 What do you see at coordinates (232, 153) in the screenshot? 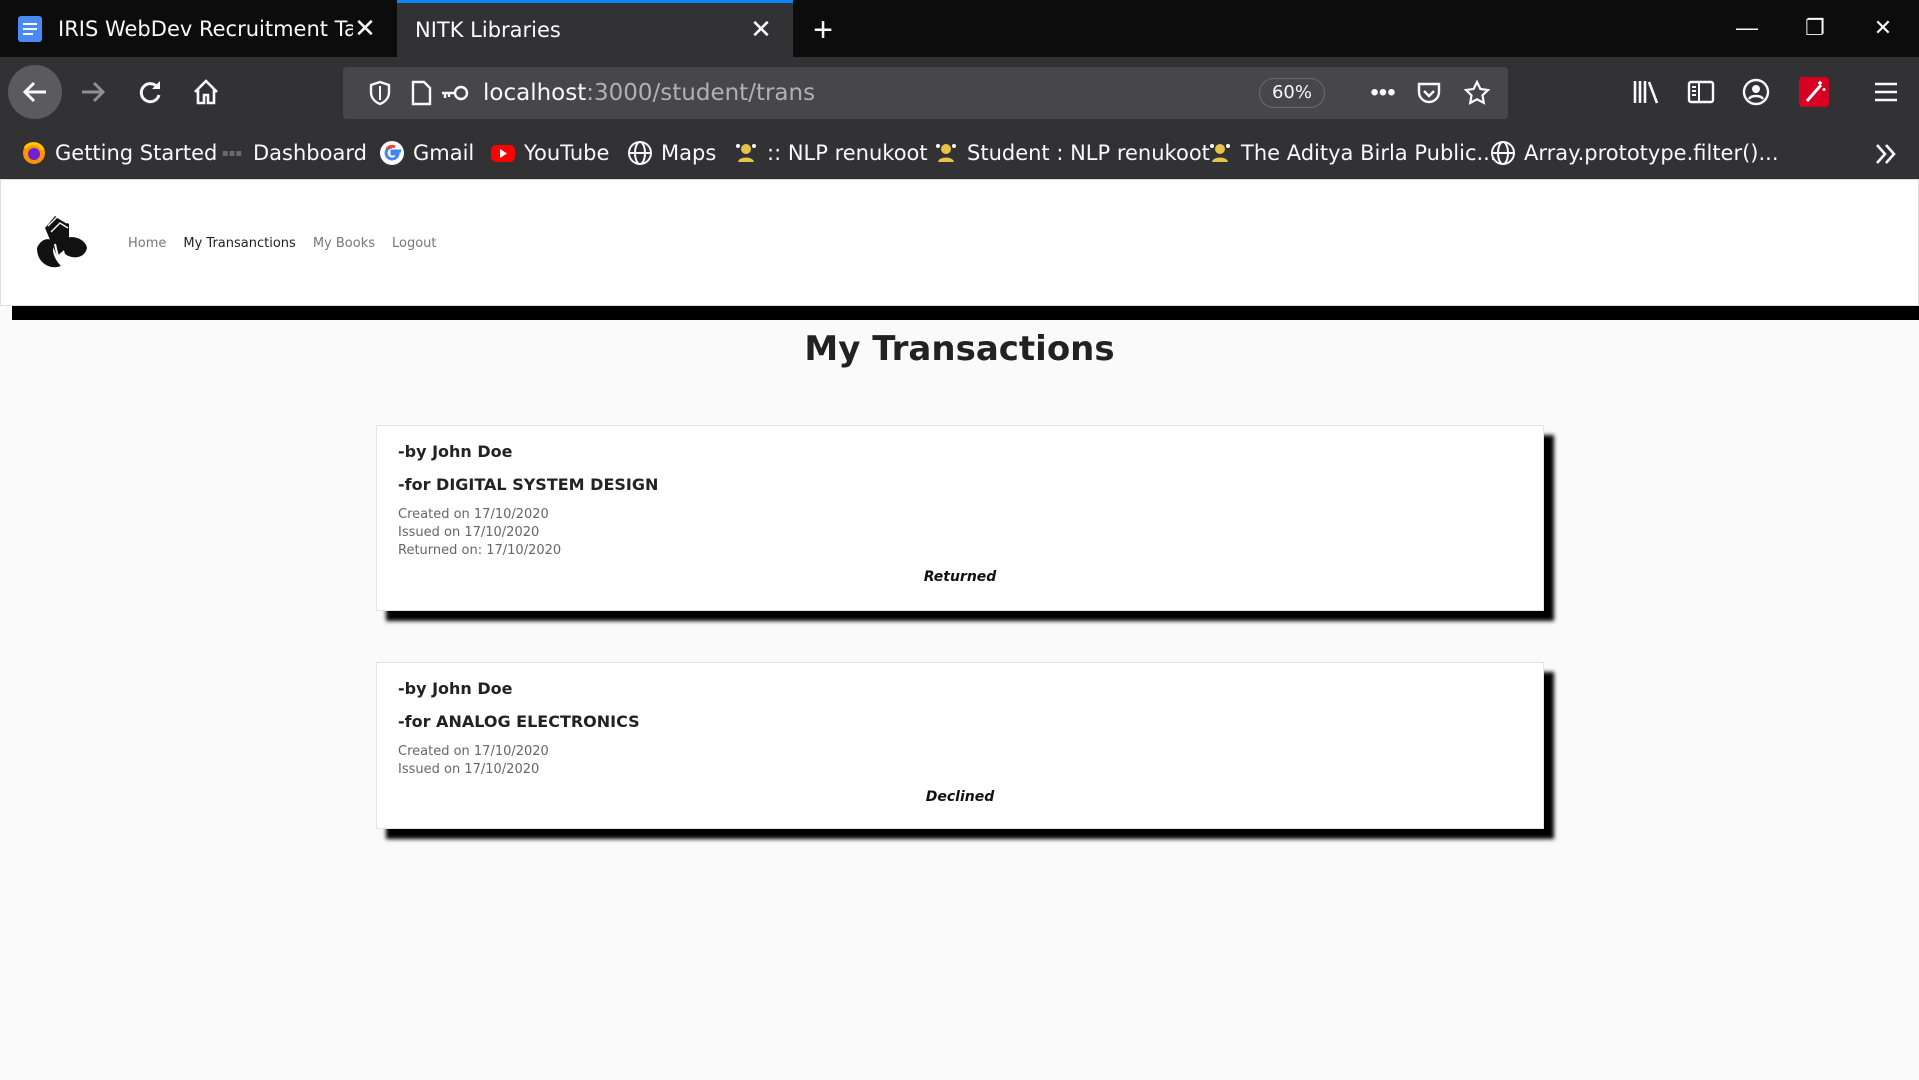
I see `dashboard-icon: ▪▪▪` at bounding box center [232, 153].